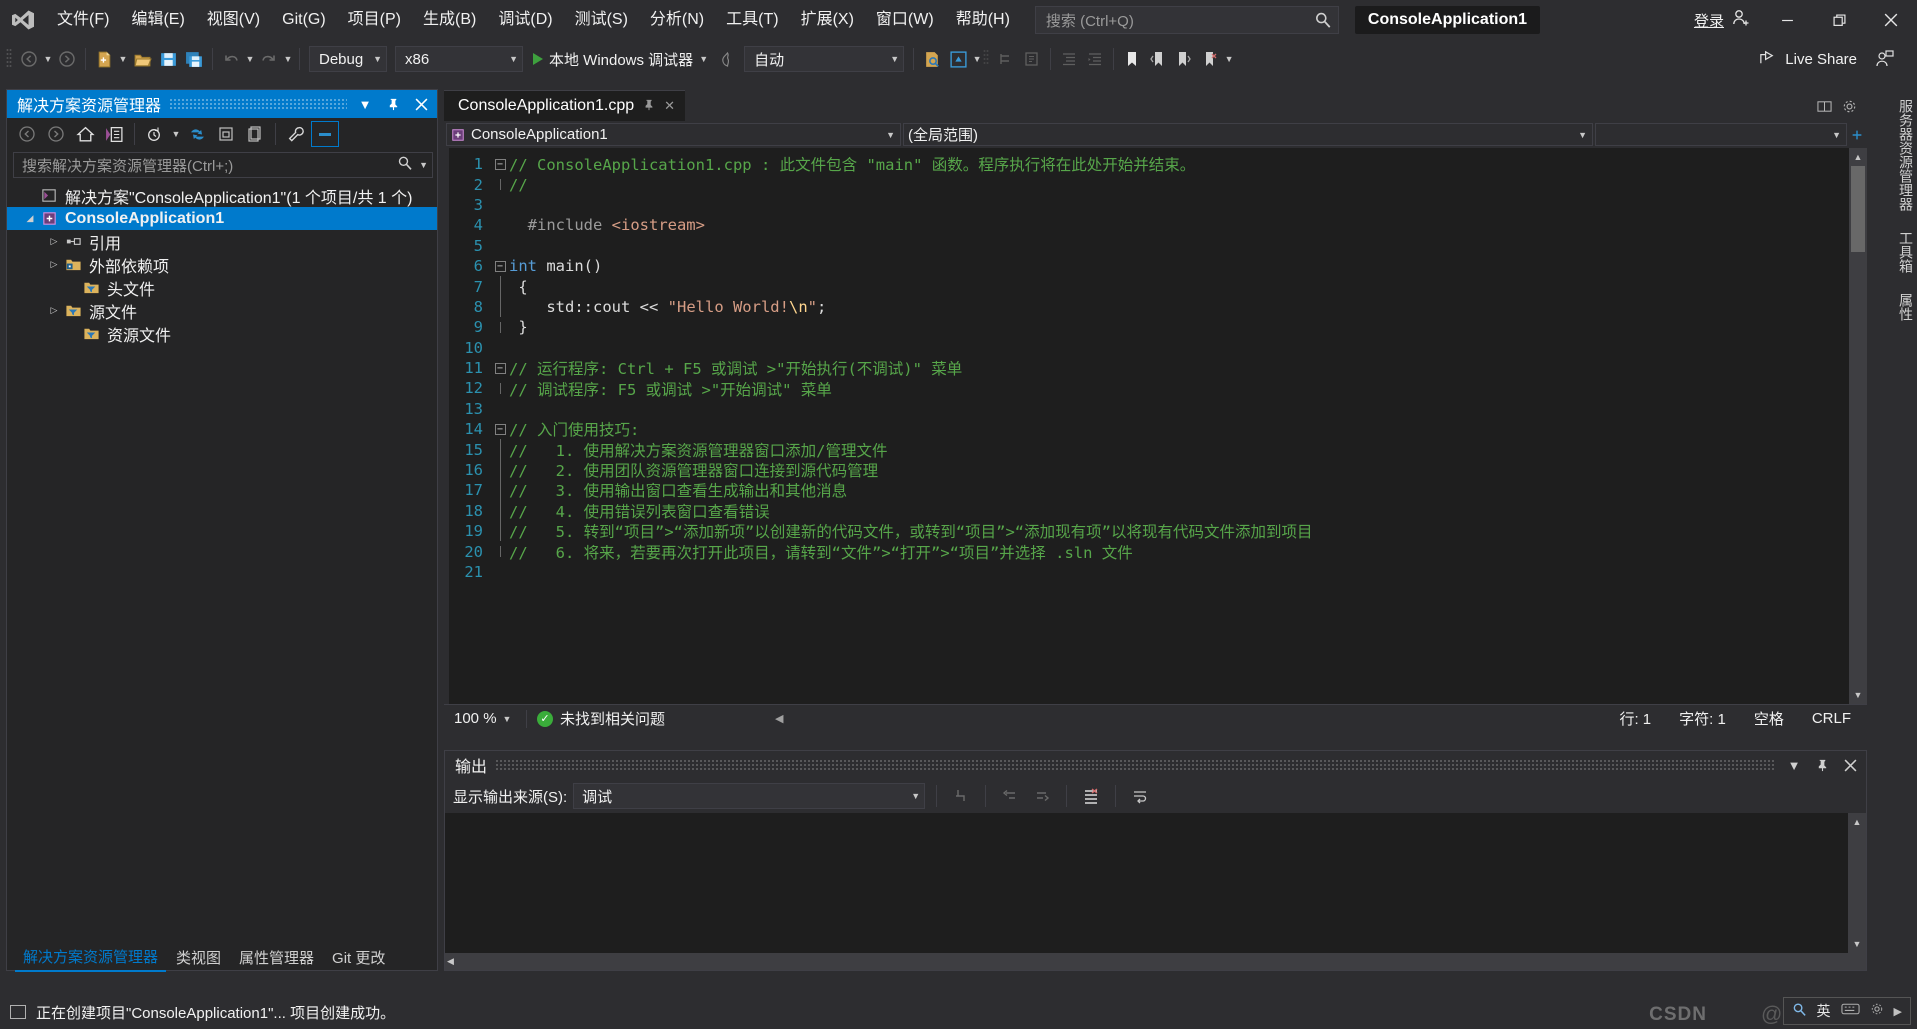 Image resolution: width=1917 pixels, height=1029 pixels. I want to click on code-line: 8 std::cout << "Hello World!\n";, so click(1158, 307).